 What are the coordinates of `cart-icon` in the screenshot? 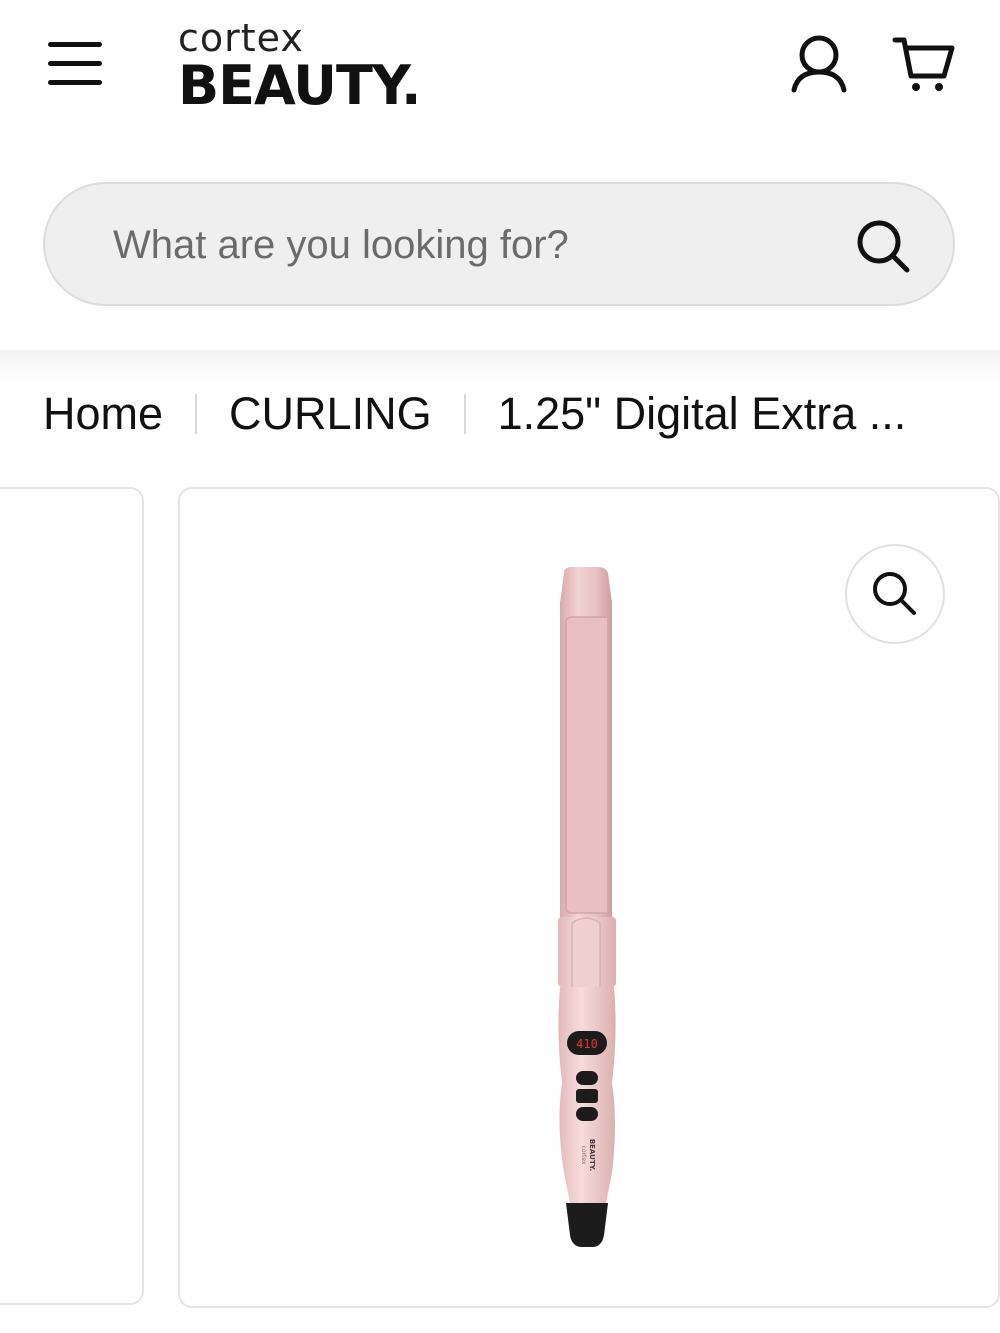 It's located at (925, 64).